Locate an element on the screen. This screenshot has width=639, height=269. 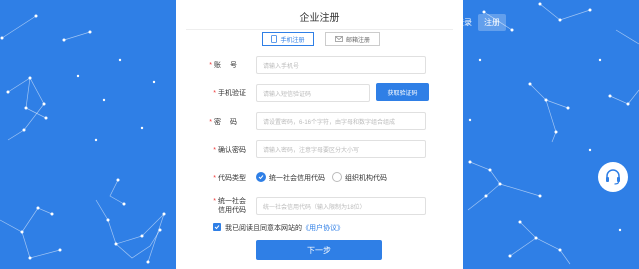
account-input: 请输入手机号 is located at coordinates (341, 65).